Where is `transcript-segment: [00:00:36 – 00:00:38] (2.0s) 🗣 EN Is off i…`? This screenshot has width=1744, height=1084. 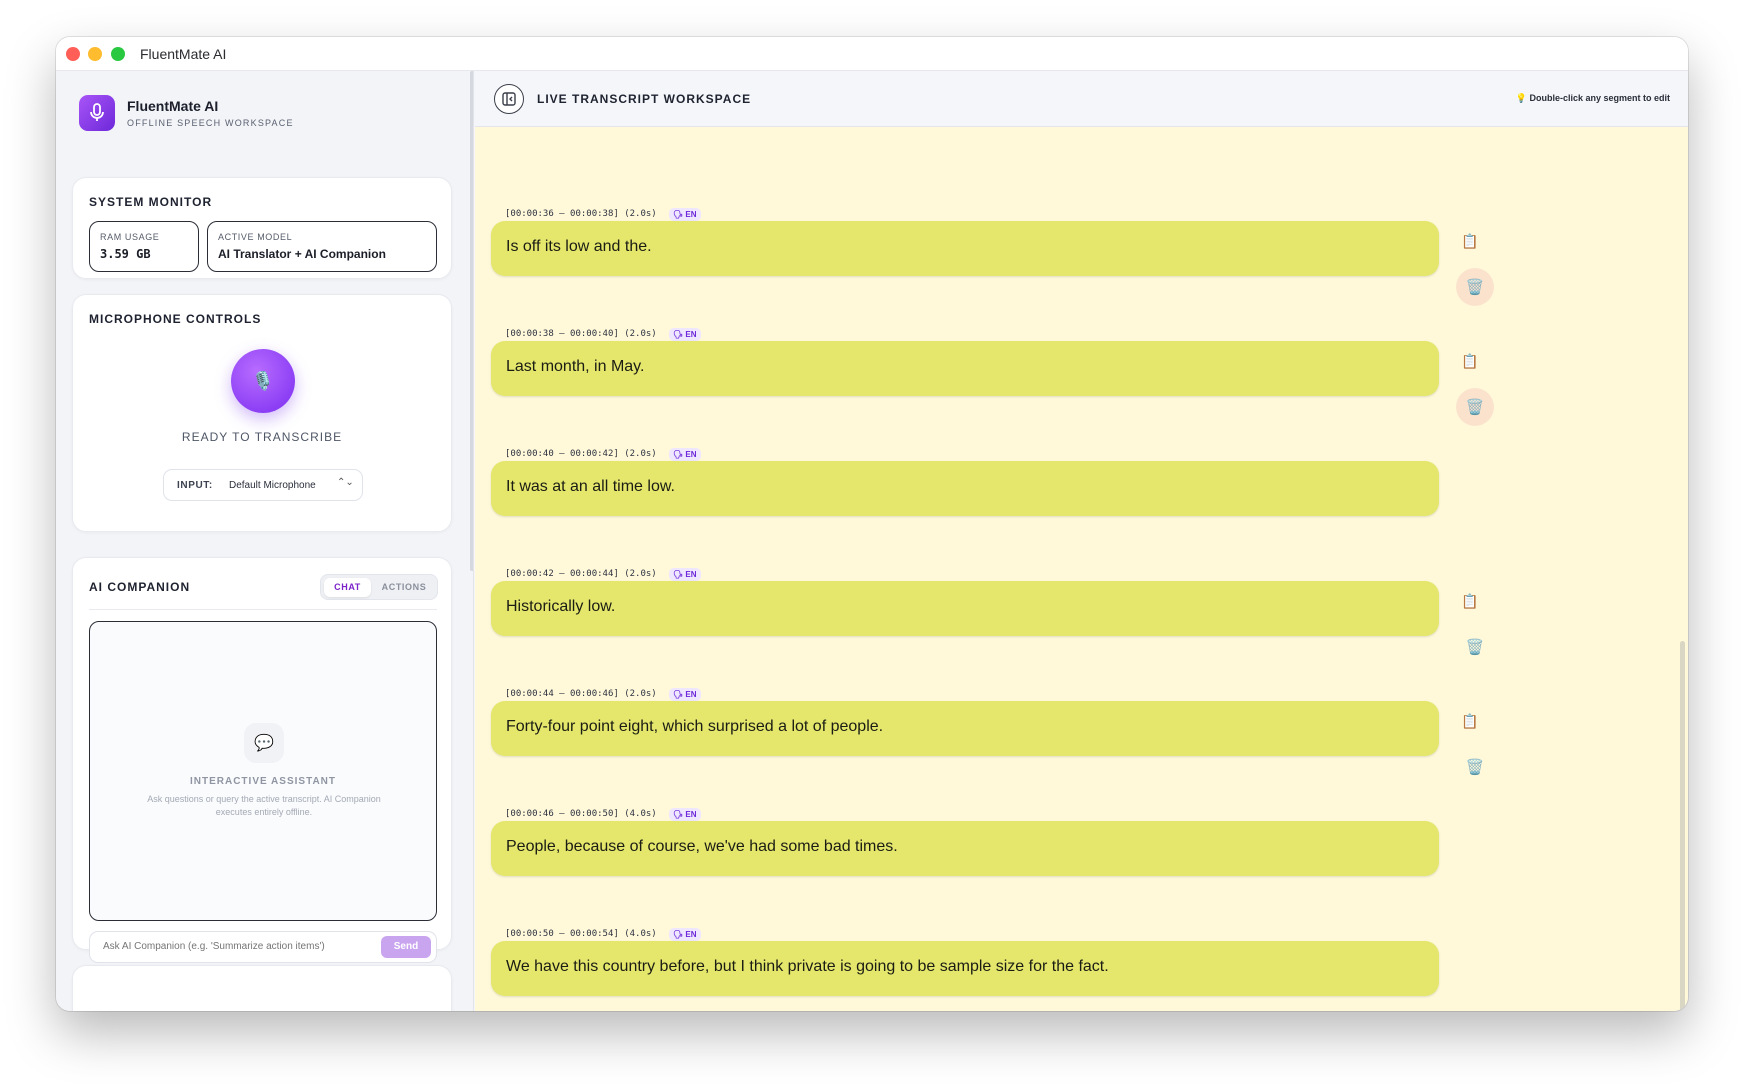
transcript-segment: [00:00:36 – 00:00:38] (2.0s) 🗣 EN Is off i… is located at coordinates (1081, 268).